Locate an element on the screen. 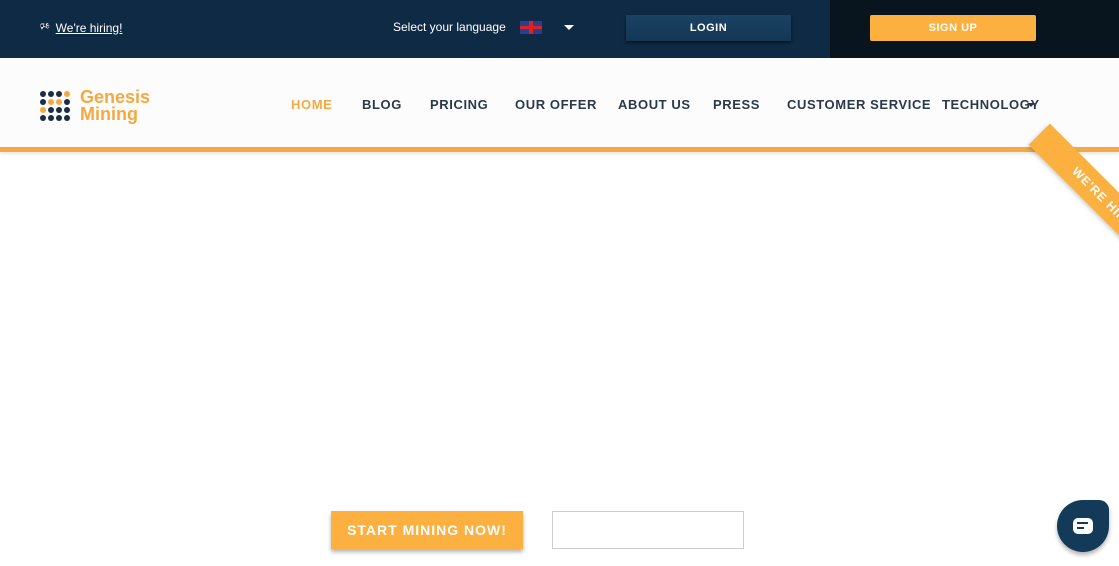 This screenshot has height=566, width=1119. nav-blog: BLOG is located at coordinates (382, 104).